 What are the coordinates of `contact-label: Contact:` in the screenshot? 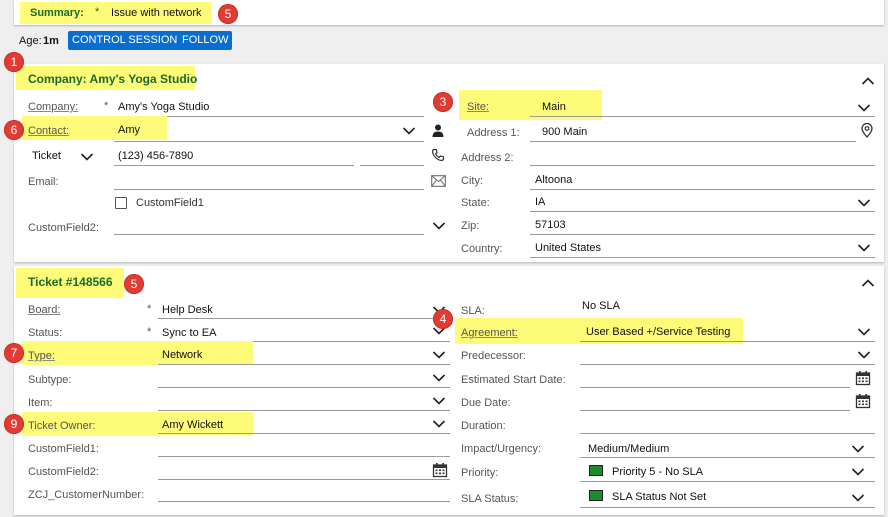 It's located at (48, 131).